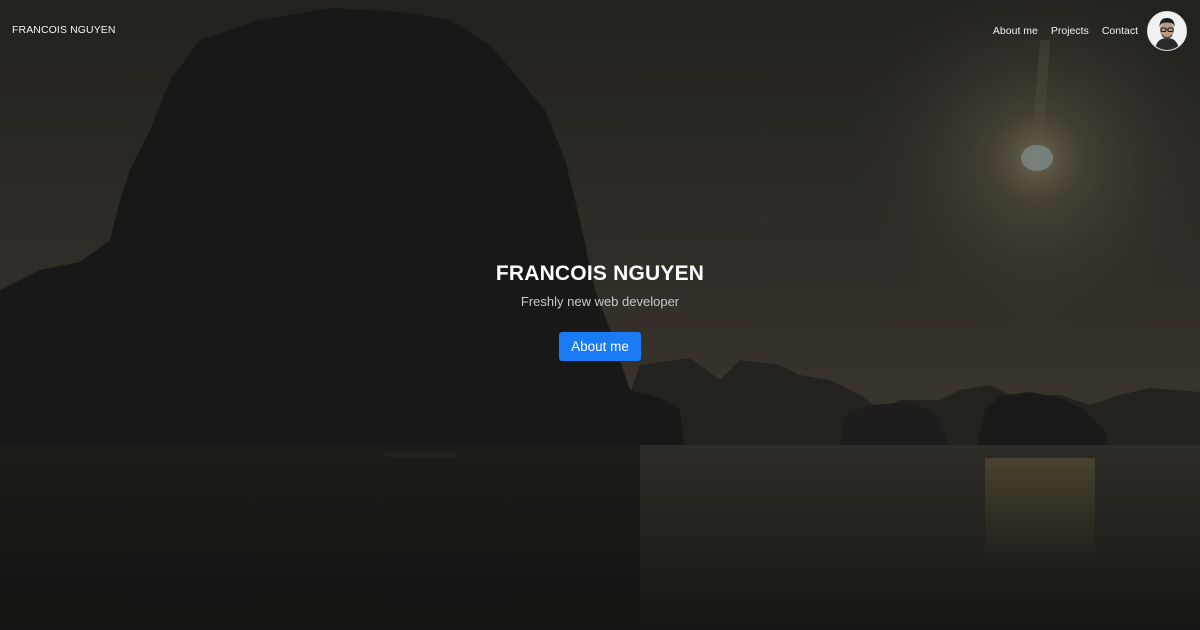 The image size is (1200, 630). Describe the element at coordinates (600, 301) in the screenshot. I see `hero-subtitle: Freshly new web developer` at that location.